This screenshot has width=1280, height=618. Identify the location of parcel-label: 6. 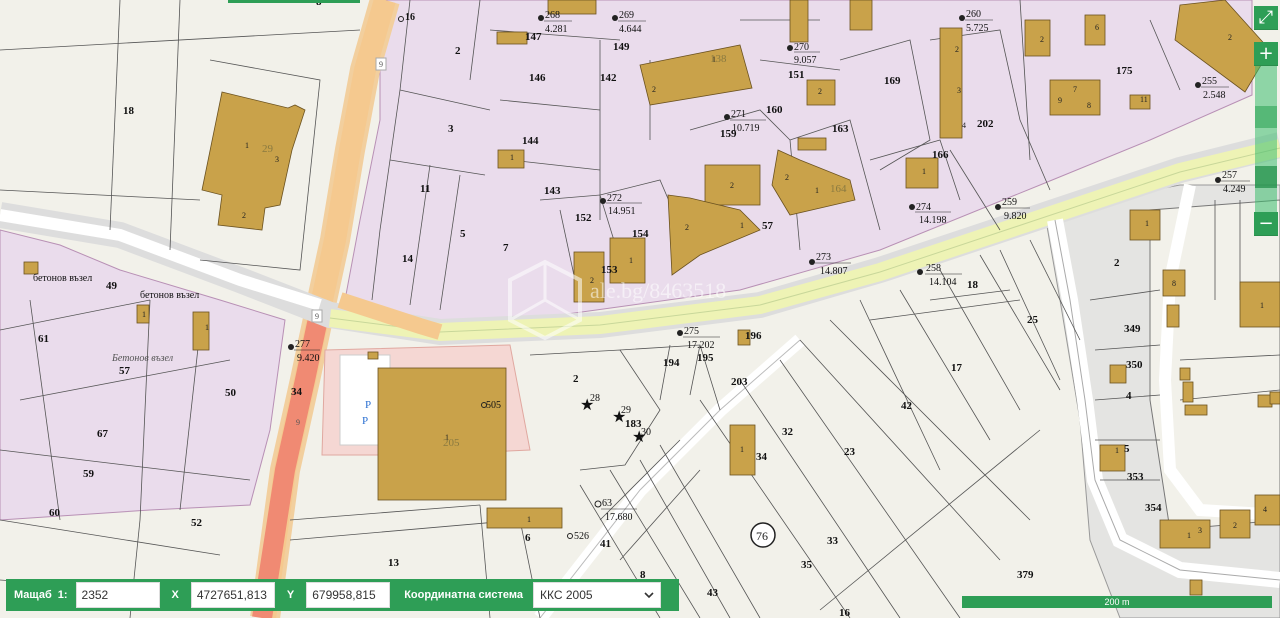
(528, 538).